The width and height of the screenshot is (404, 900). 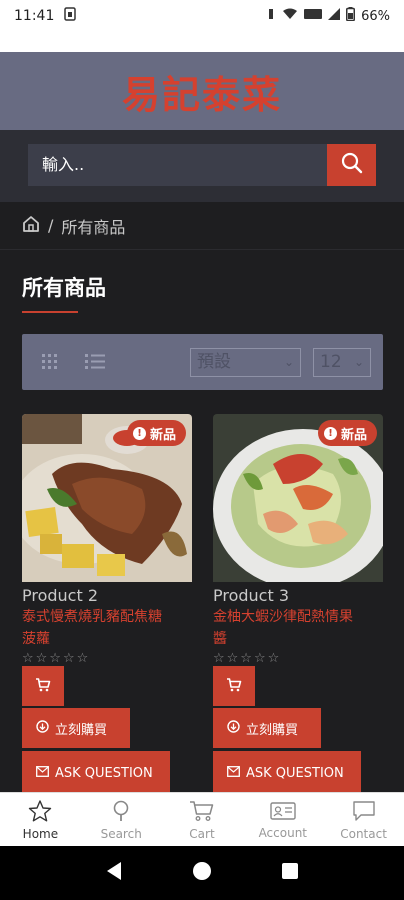 I want to click on nav-cart: Cart, so click(x=202, y=820).